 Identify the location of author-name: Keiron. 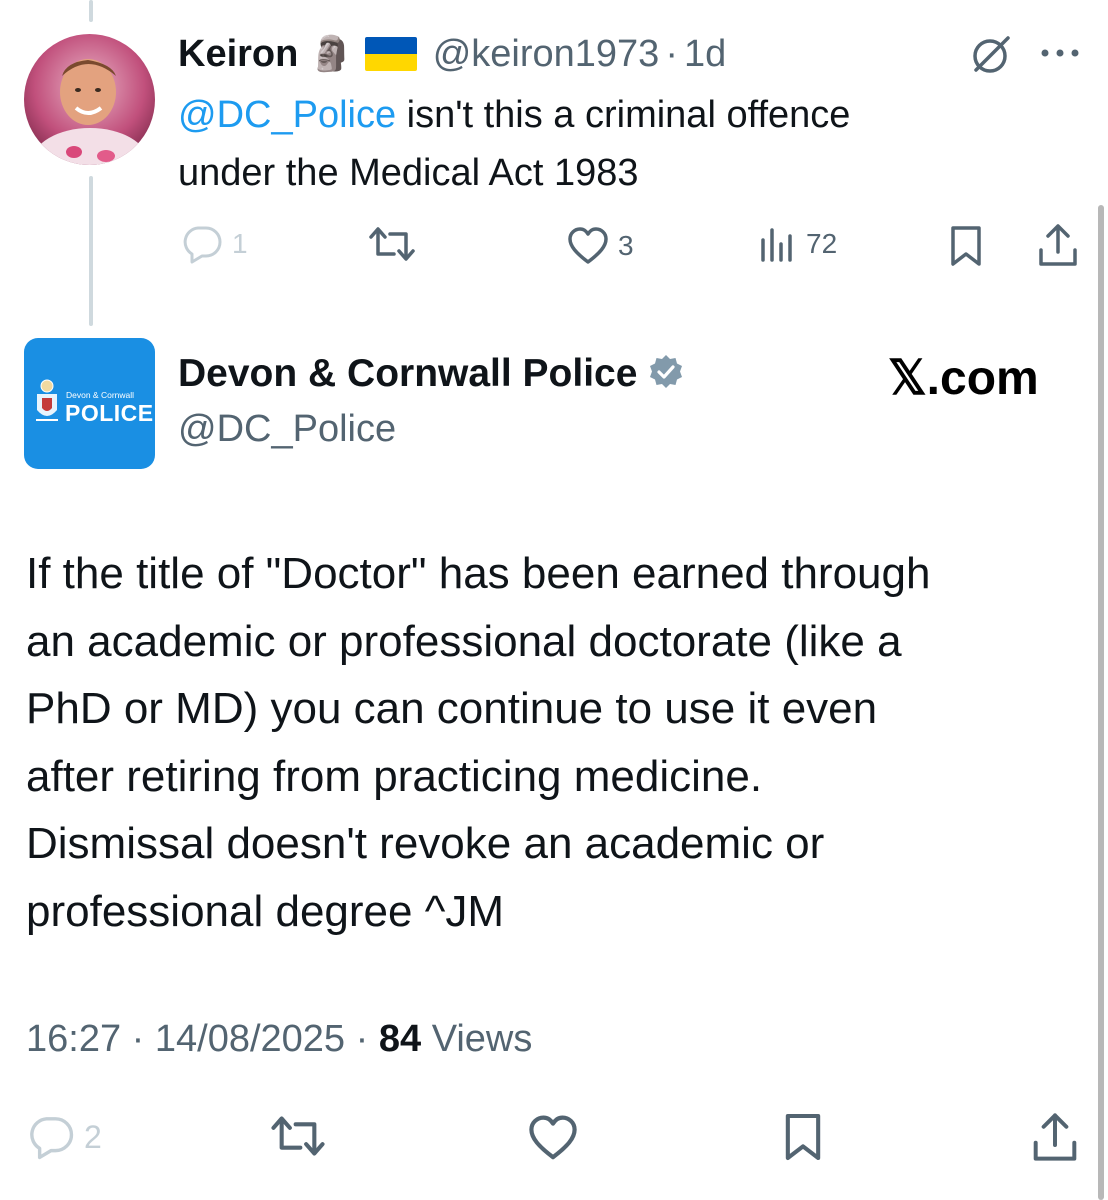
(238, 54).